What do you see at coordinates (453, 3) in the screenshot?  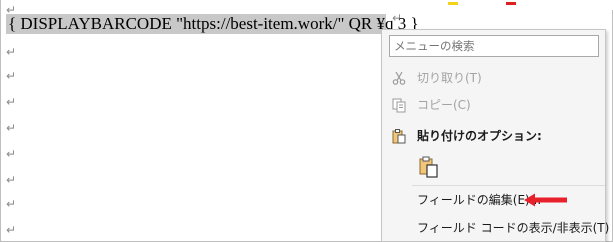 I see `highlight-color-swatch` at bounding box center [453, 3].